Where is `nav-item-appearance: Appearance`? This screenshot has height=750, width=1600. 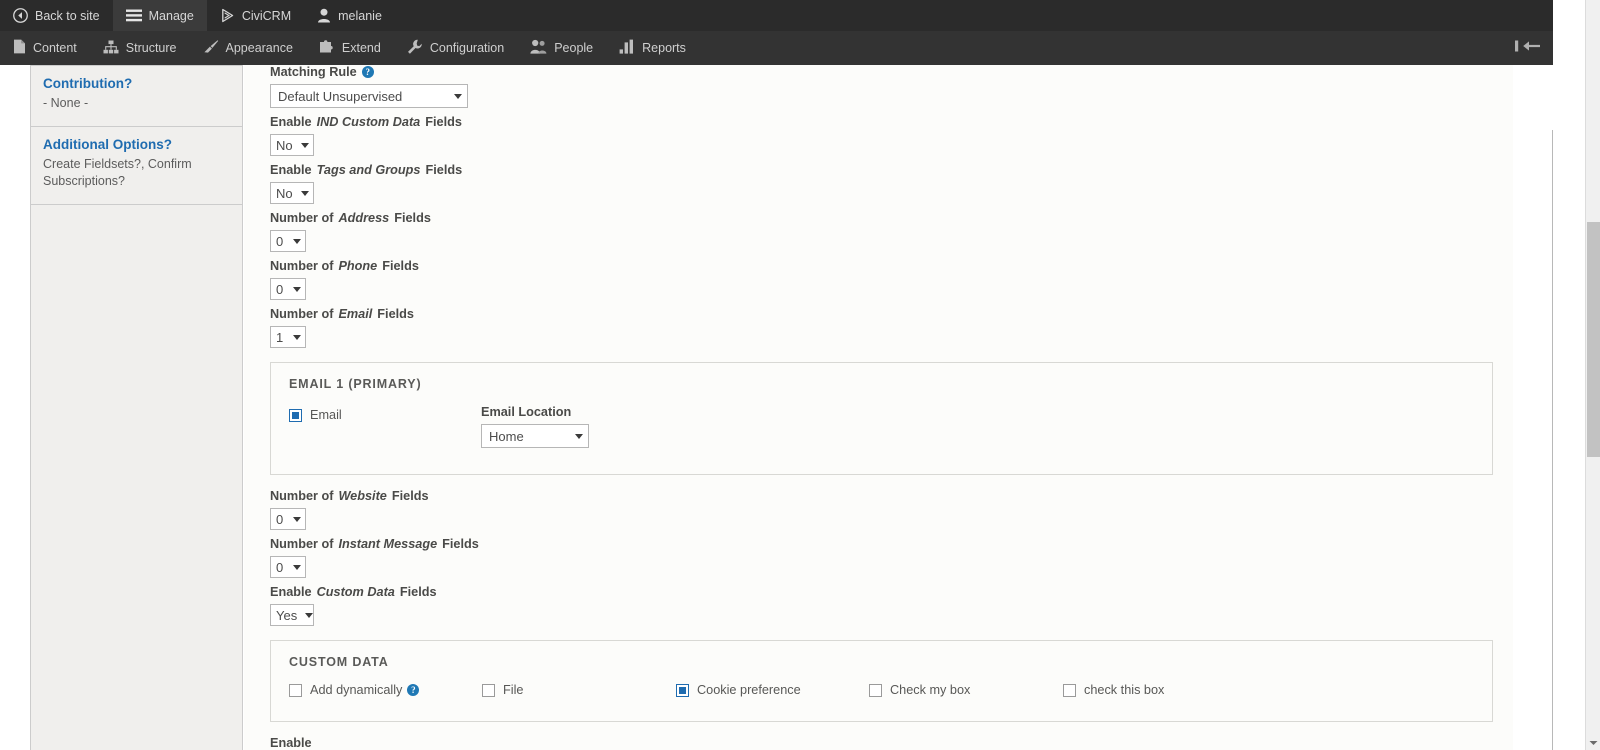 nav-item-appearance: Appearance is located at coordinates (248, 48).